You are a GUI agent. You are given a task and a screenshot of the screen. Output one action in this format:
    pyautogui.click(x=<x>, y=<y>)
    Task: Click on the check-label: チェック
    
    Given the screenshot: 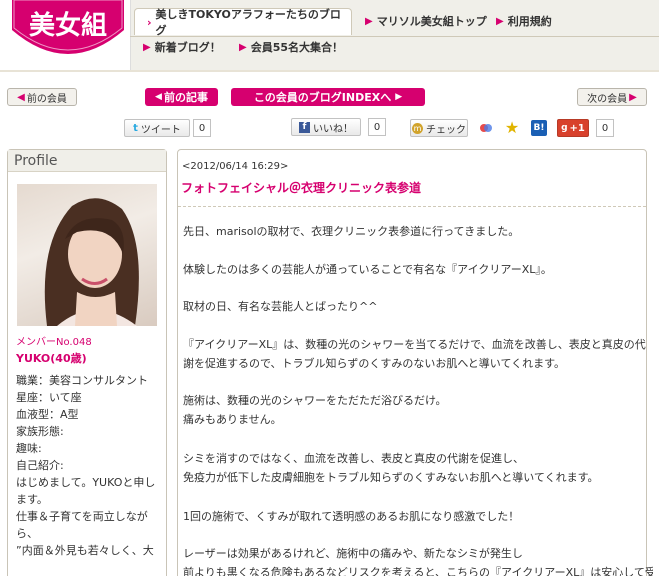 What is the action you would take?
    pyautogui.click(x=446, y=130)
    